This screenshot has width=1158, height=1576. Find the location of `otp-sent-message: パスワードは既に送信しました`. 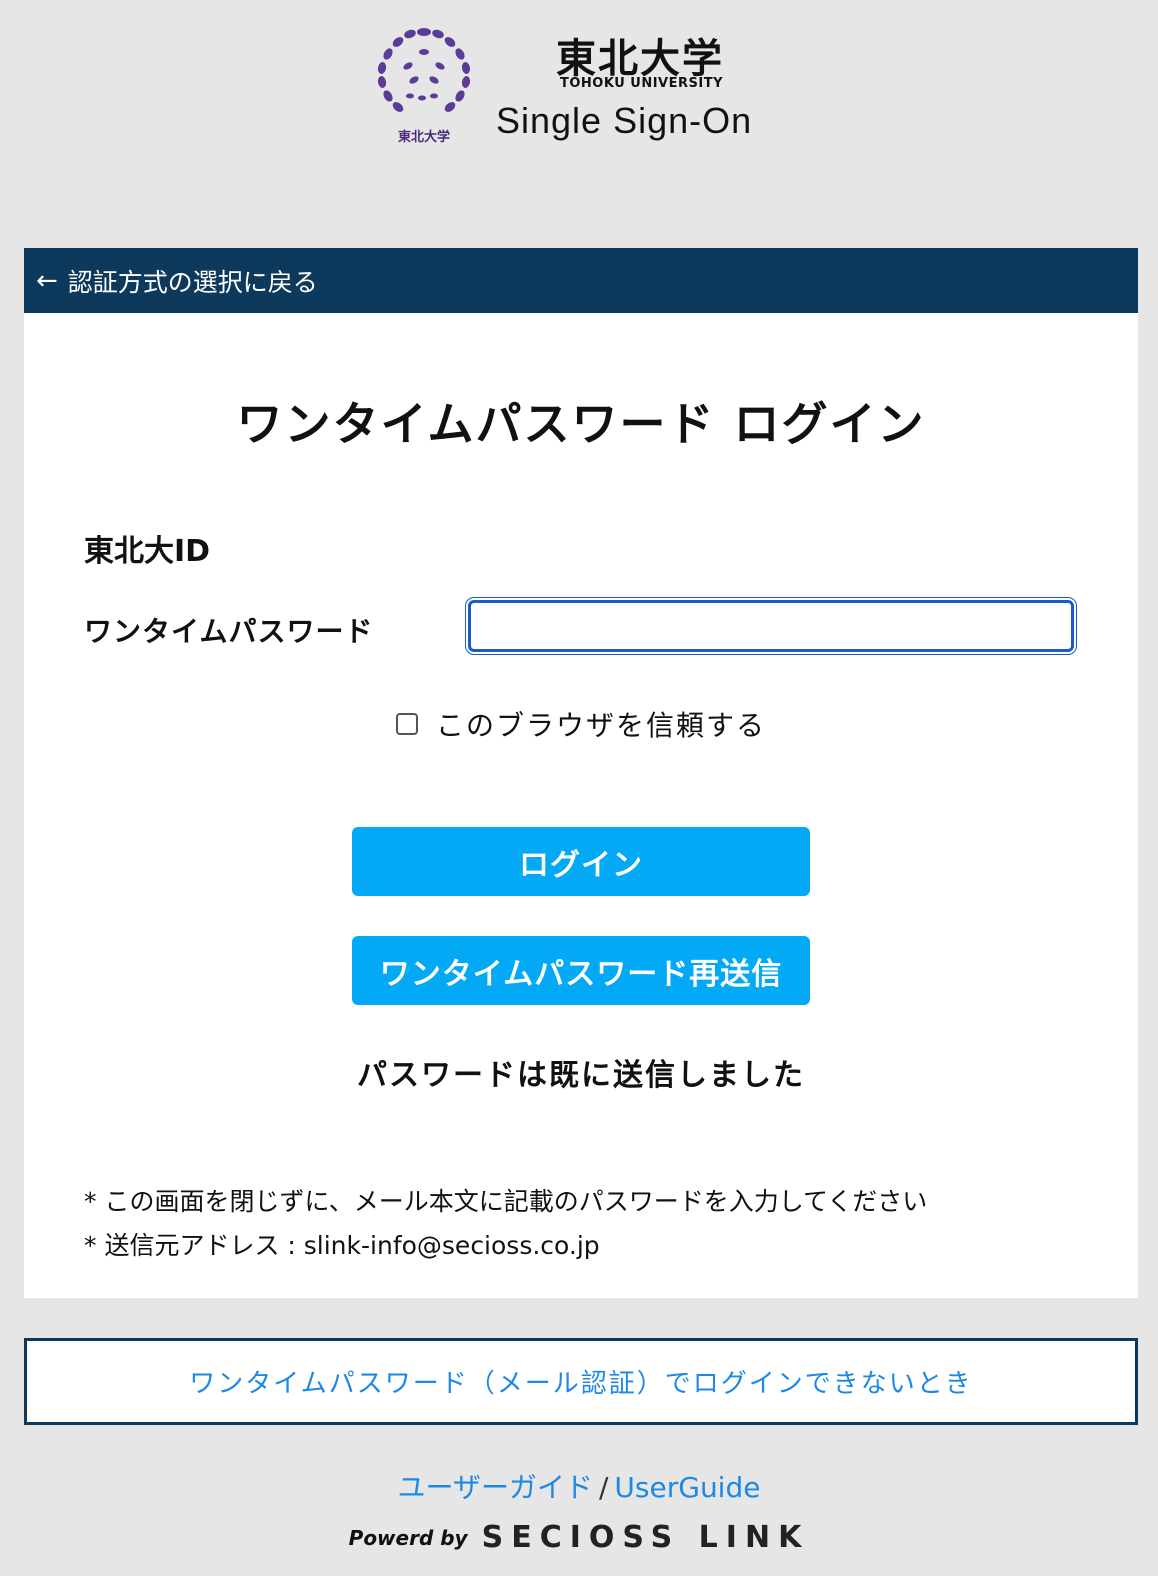

otp-sent-message: パスワードは既に送信しました is located at coordinates (581, 1075).